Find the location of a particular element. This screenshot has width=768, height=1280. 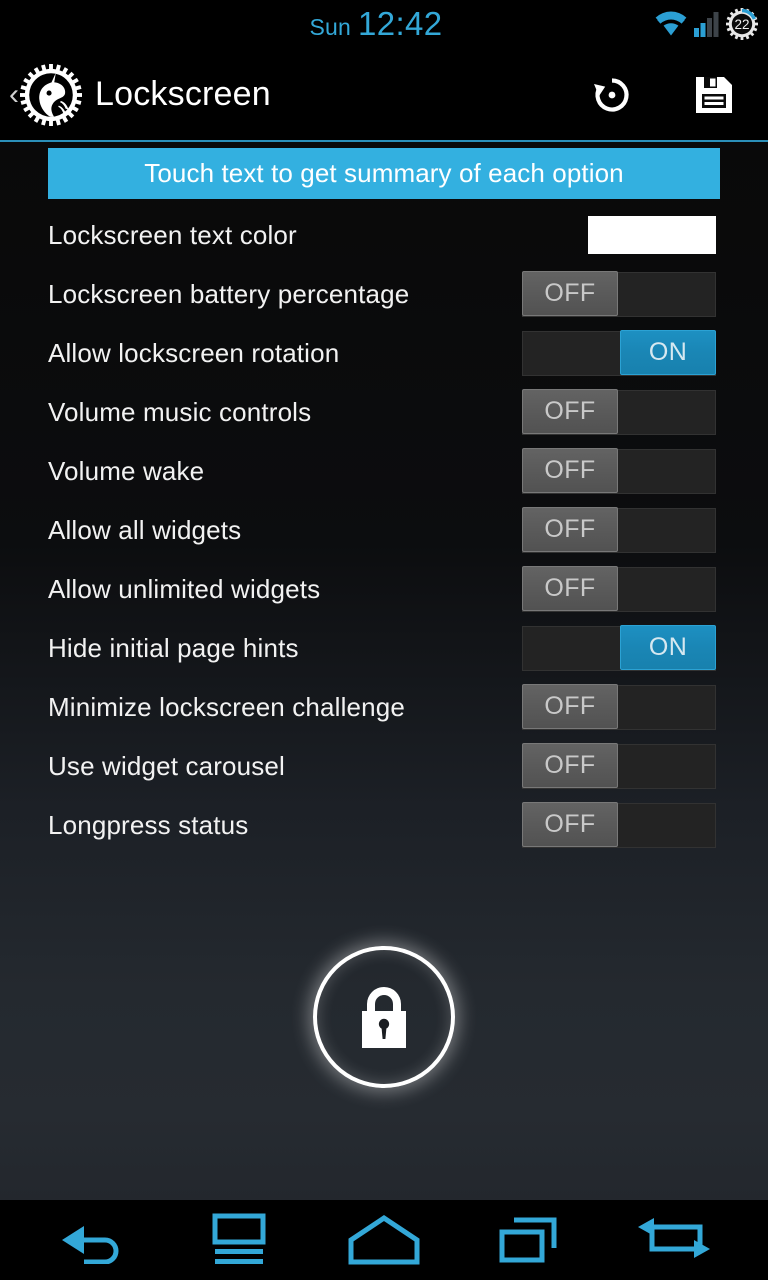

setting-row-use-widget-carousel: Use widget carousel OFF is located at coordinates (384, 766).